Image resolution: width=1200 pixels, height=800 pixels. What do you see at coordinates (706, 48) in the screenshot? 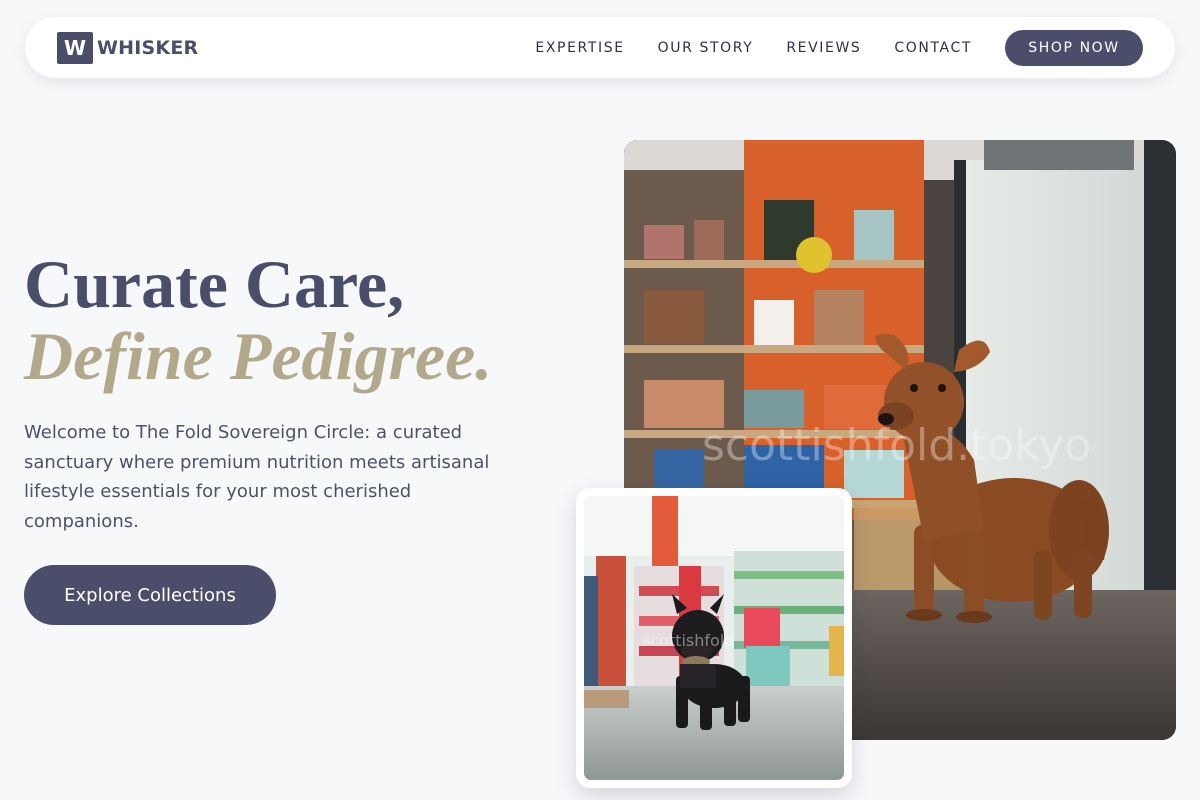
I see `nav-link-our-story: OUR STORY` at bounding box center [706, 48].